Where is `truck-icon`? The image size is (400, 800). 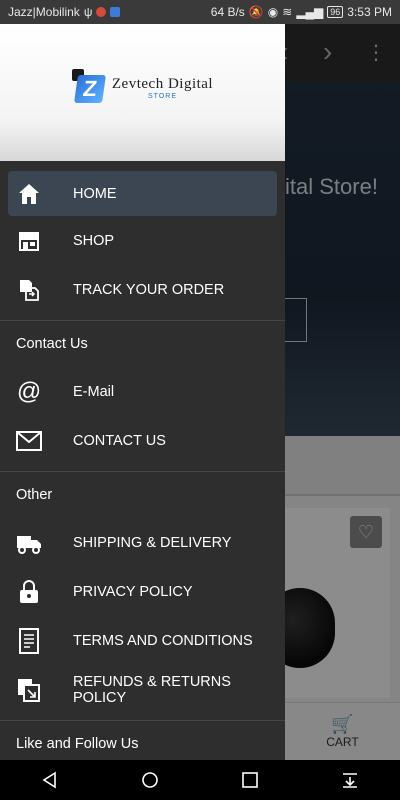 truck-icon is located at coordinates (29, 543).